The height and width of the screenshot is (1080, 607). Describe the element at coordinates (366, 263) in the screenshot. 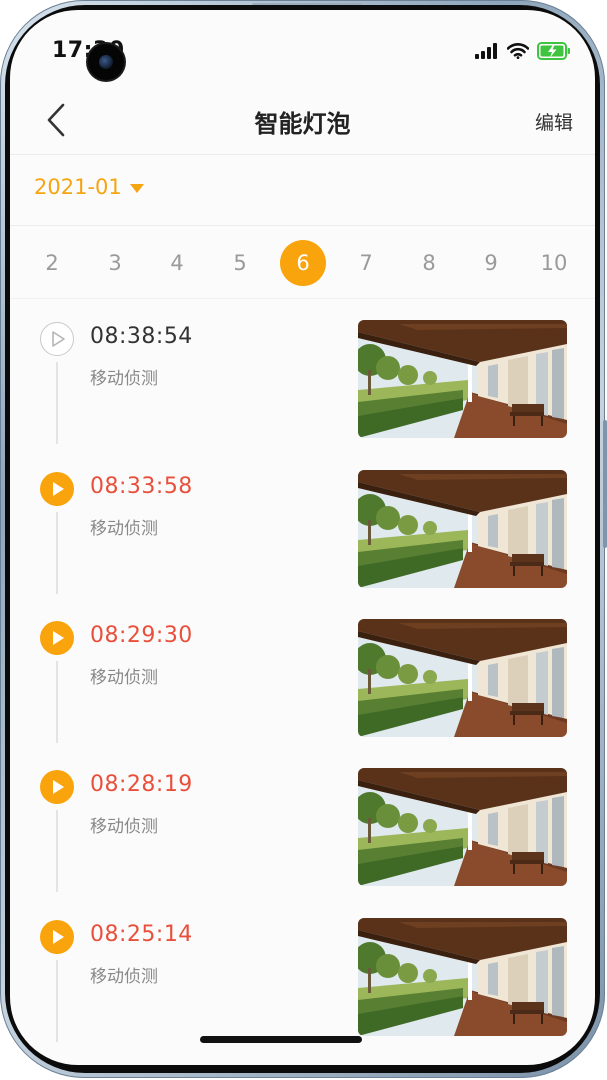

I see `day-item: 7` at that location.